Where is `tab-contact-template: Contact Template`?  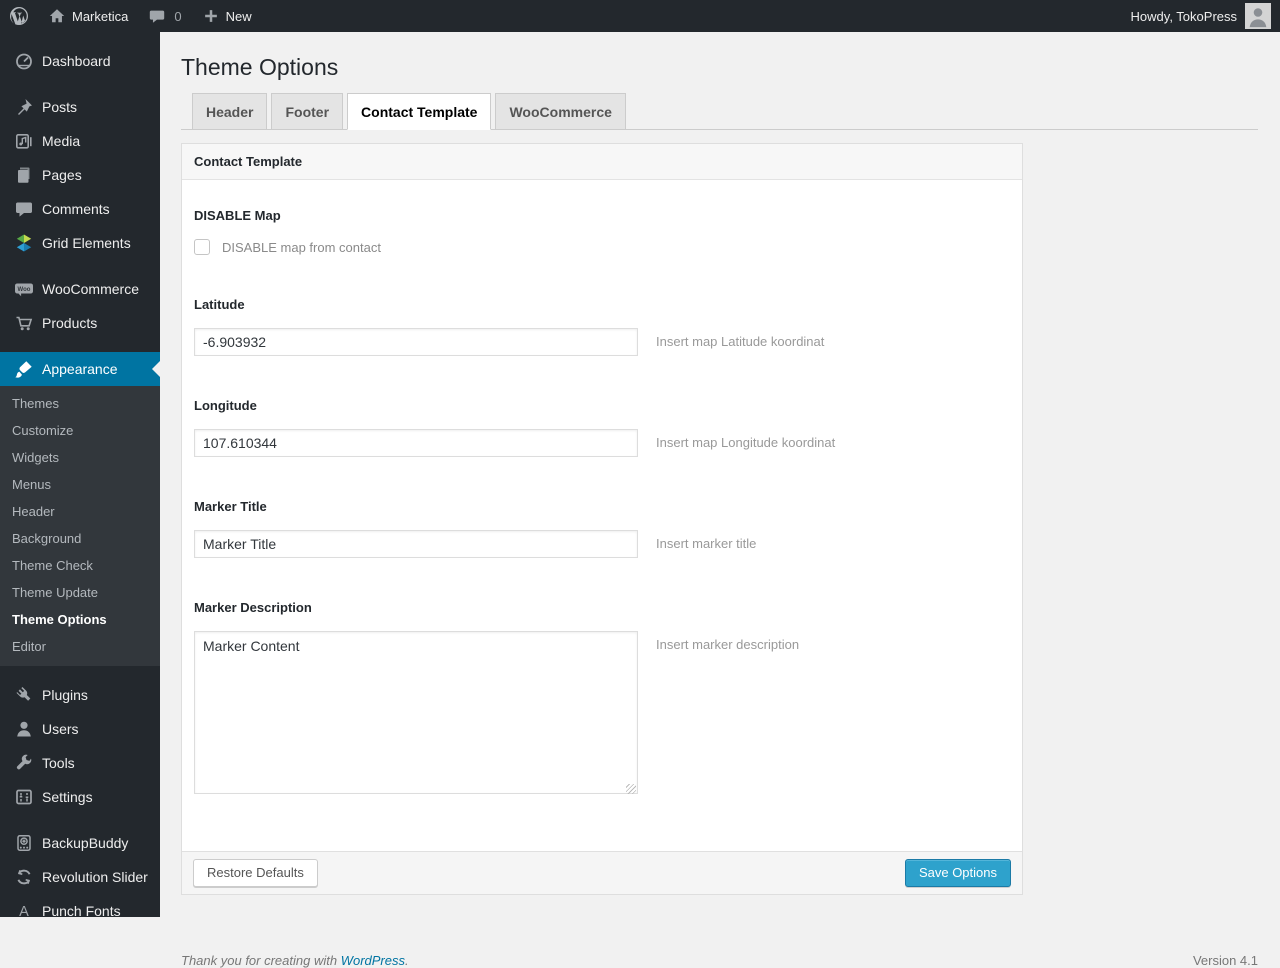
tab-contact-template: Contact Template is located at coordinates (419, 111).